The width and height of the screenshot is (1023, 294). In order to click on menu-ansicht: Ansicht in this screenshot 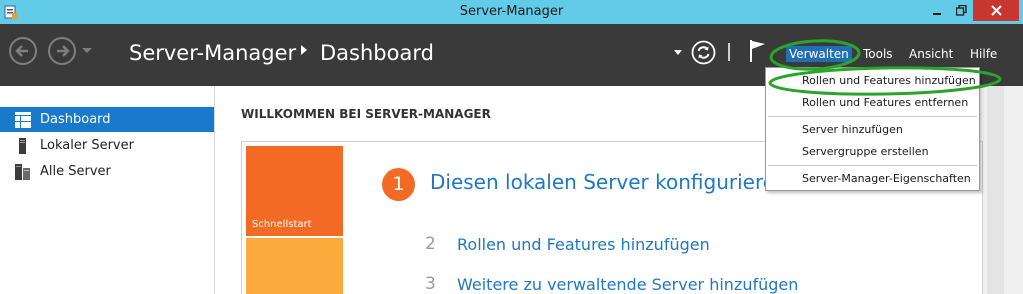, I will do `click(931, 54)`.